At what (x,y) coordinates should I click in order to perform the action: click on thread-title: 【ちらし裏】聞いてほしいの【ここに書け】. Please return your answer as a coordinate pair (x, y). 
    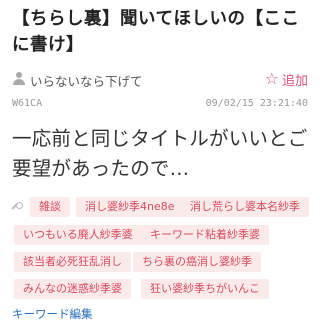
    Looking at the image, I should click on (156, 32).